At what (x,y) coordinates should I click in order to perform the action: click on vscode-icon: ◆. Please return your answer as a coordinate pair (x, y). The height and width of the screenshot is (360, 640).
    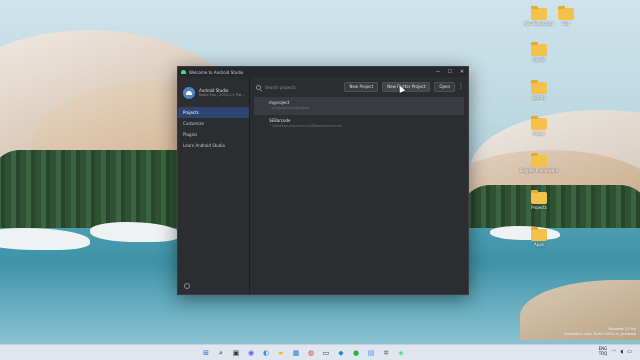
    Looking at the image, I should click on (341, 353).